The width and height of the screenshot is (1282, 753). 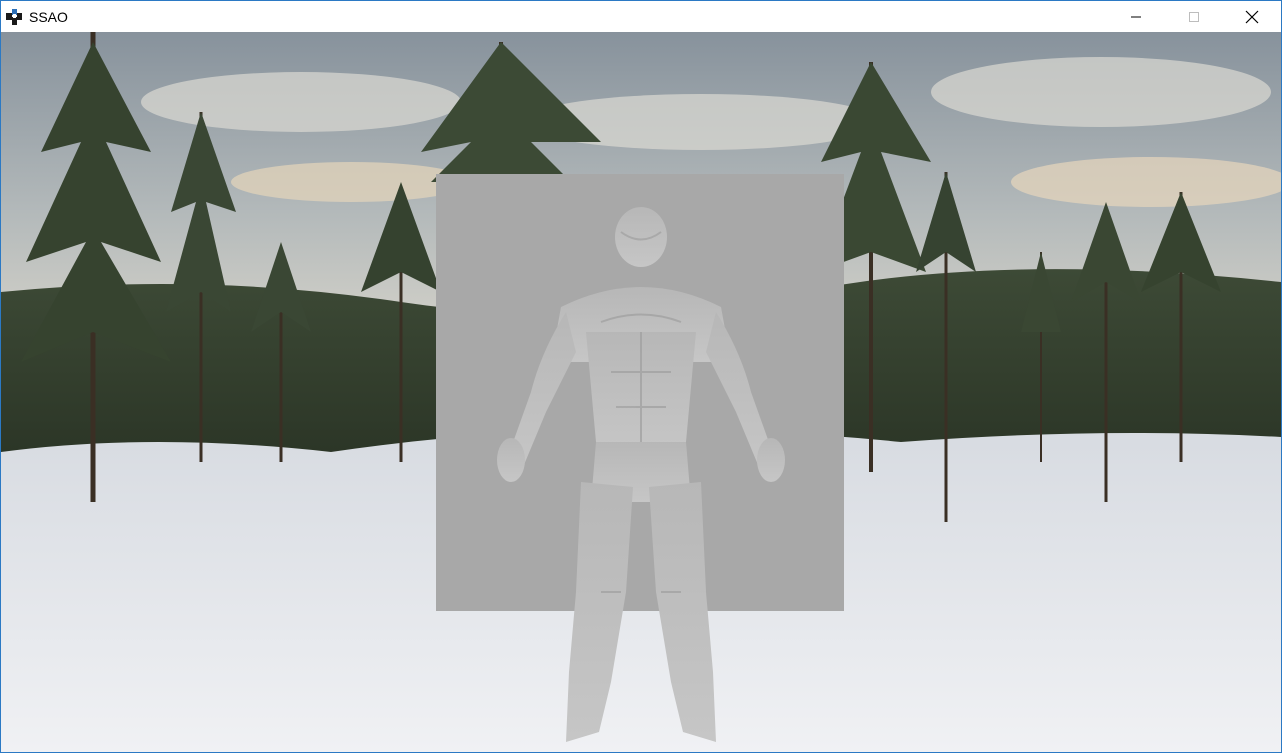 I want to click on maximize-button, so click(x=1194, y=16).